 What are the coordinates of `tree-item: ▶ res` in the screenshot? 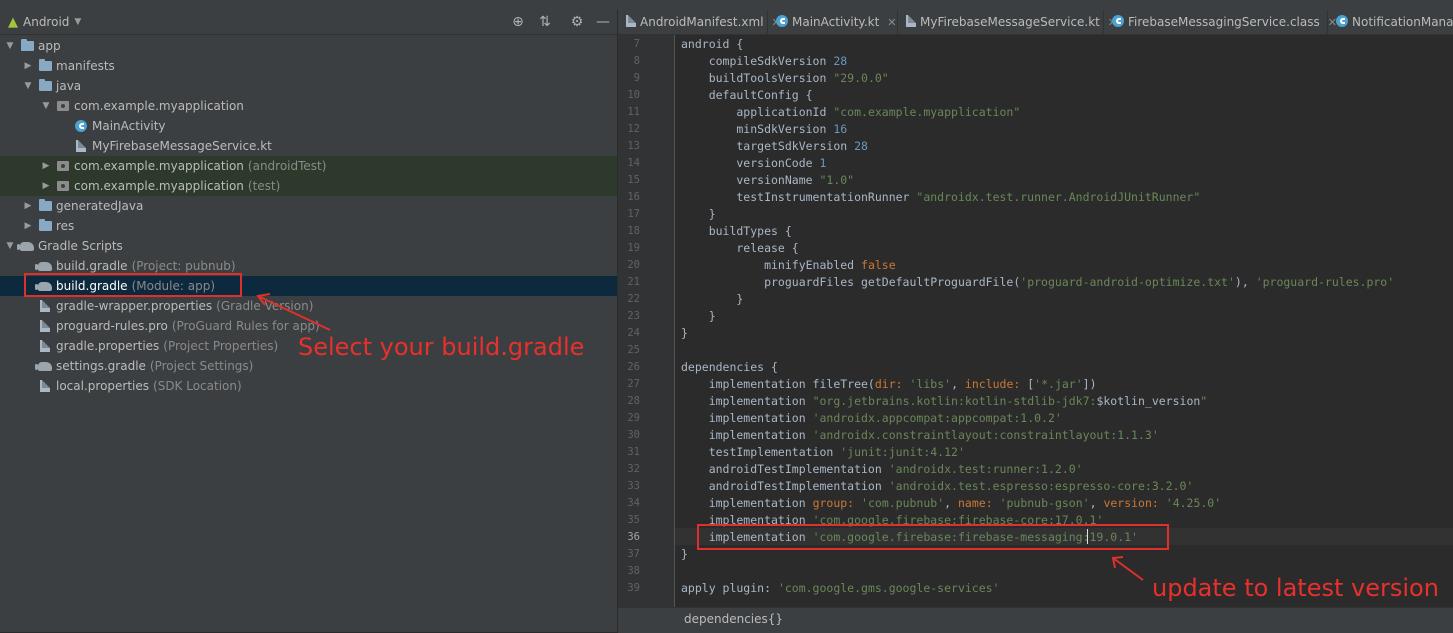 It's located at (308, 226).